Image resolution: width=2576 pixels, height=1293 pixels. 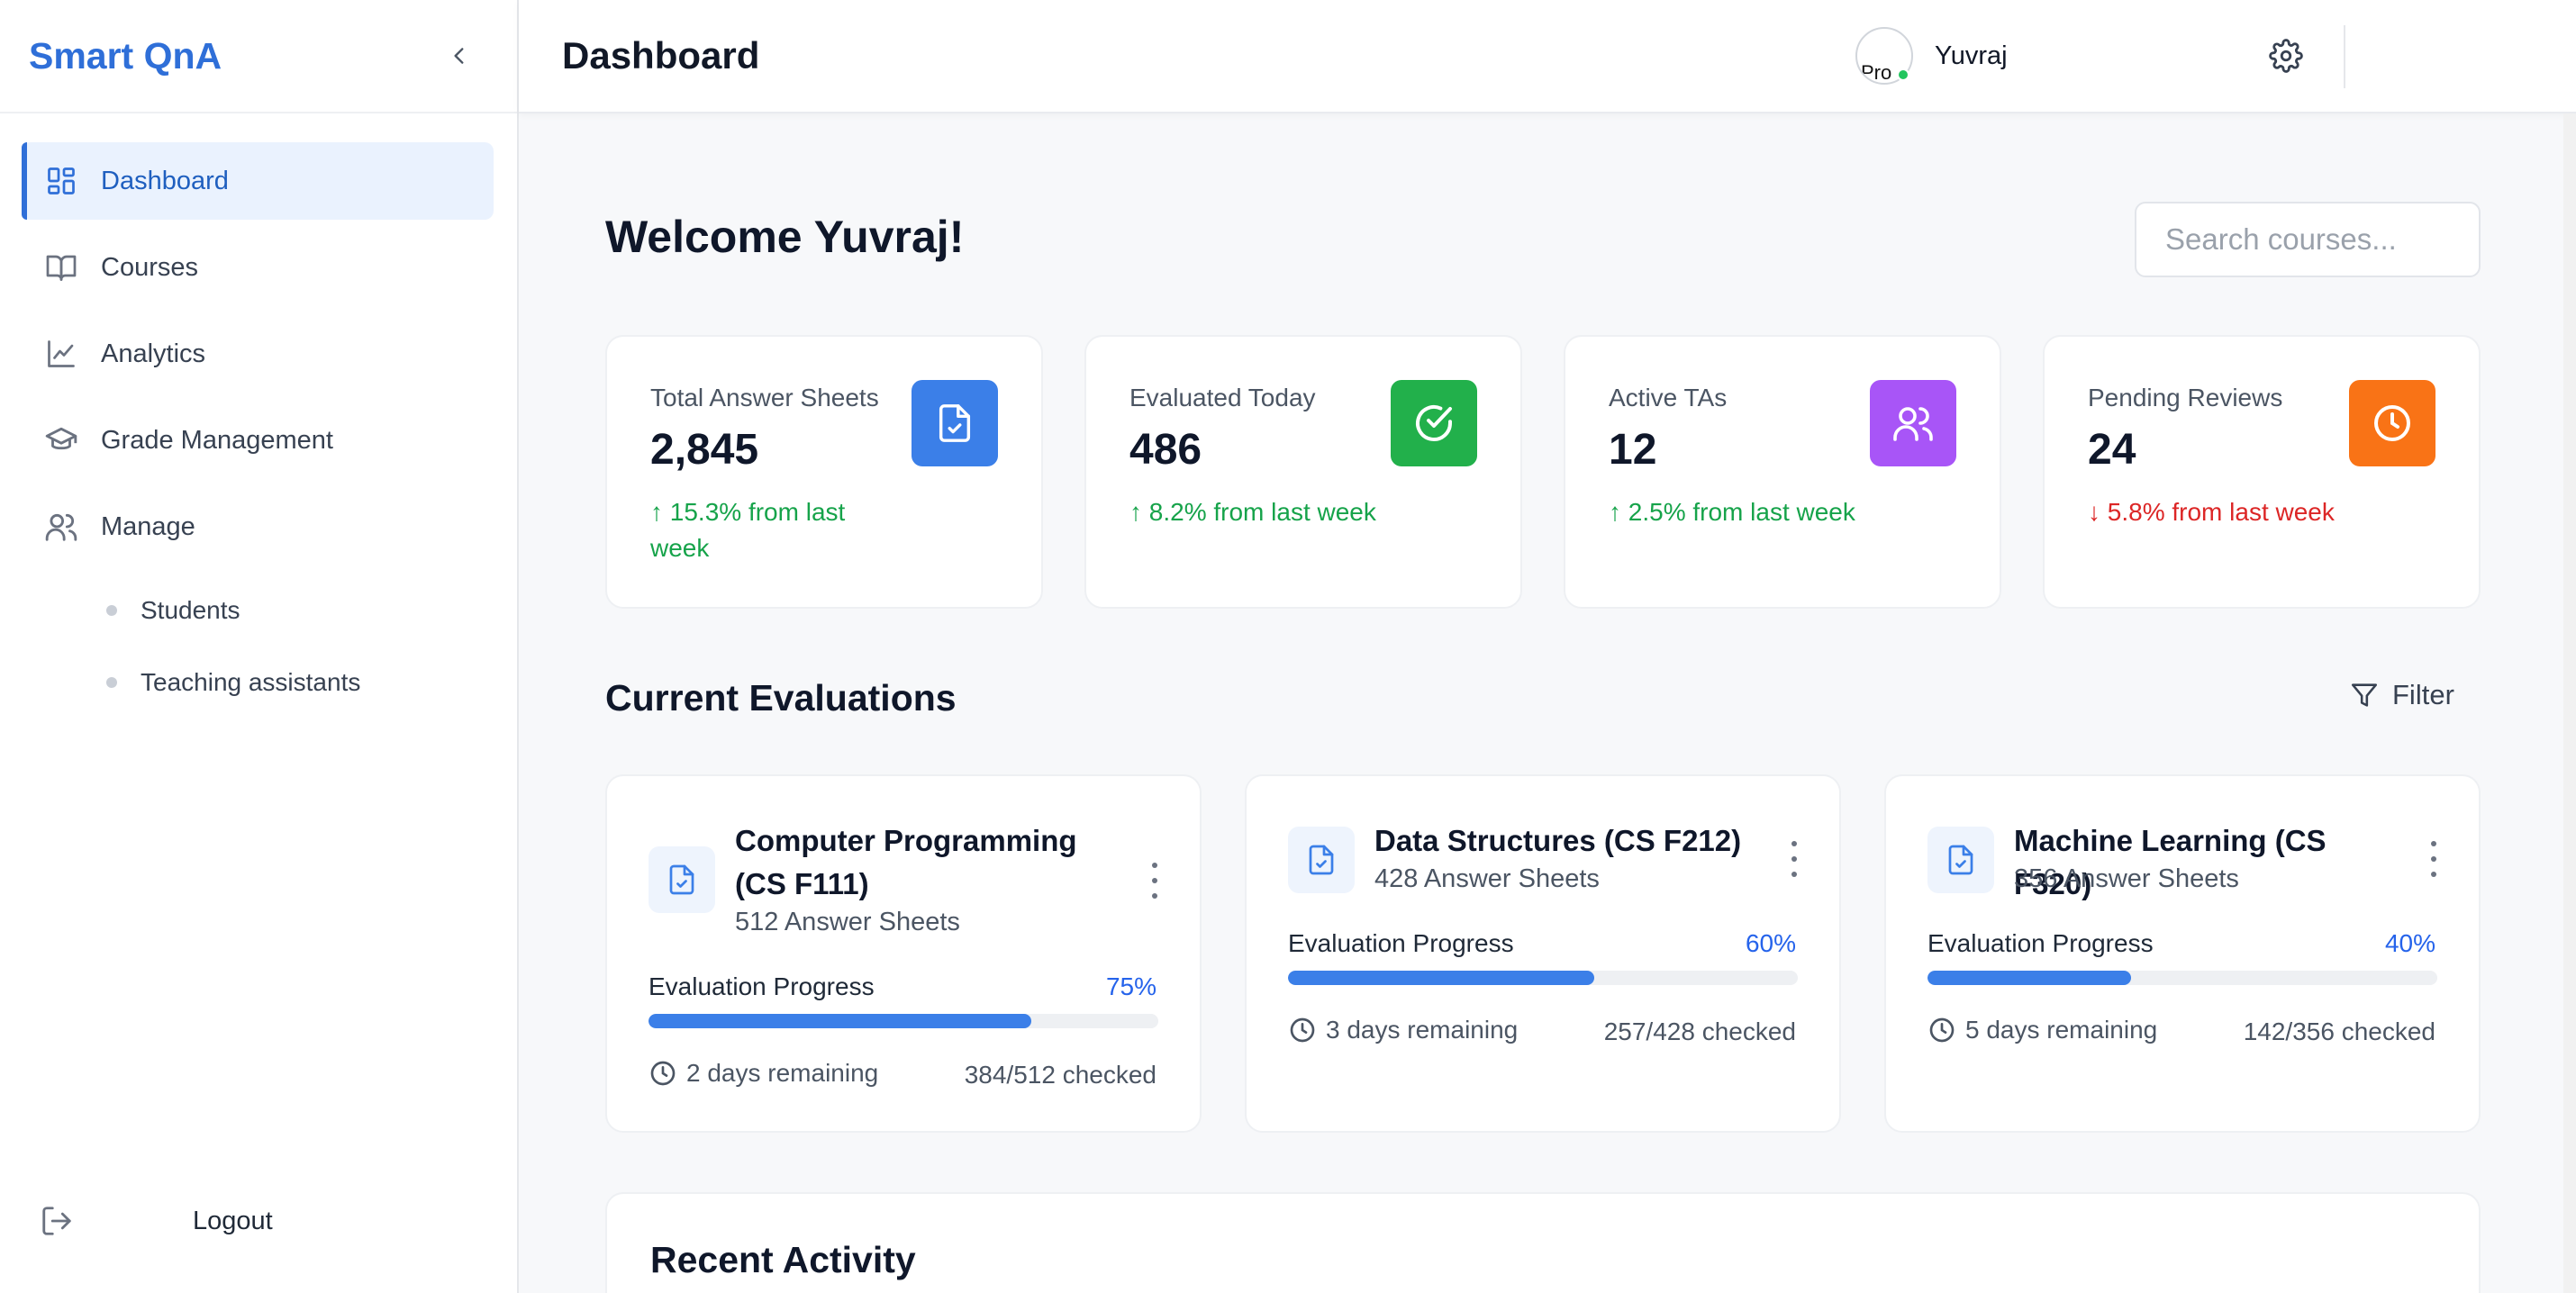 What do you see at coordinates (258, 610) in the screenshot?
I see `sidebar-subitem-students: Students` at bounding box center [258, 610].